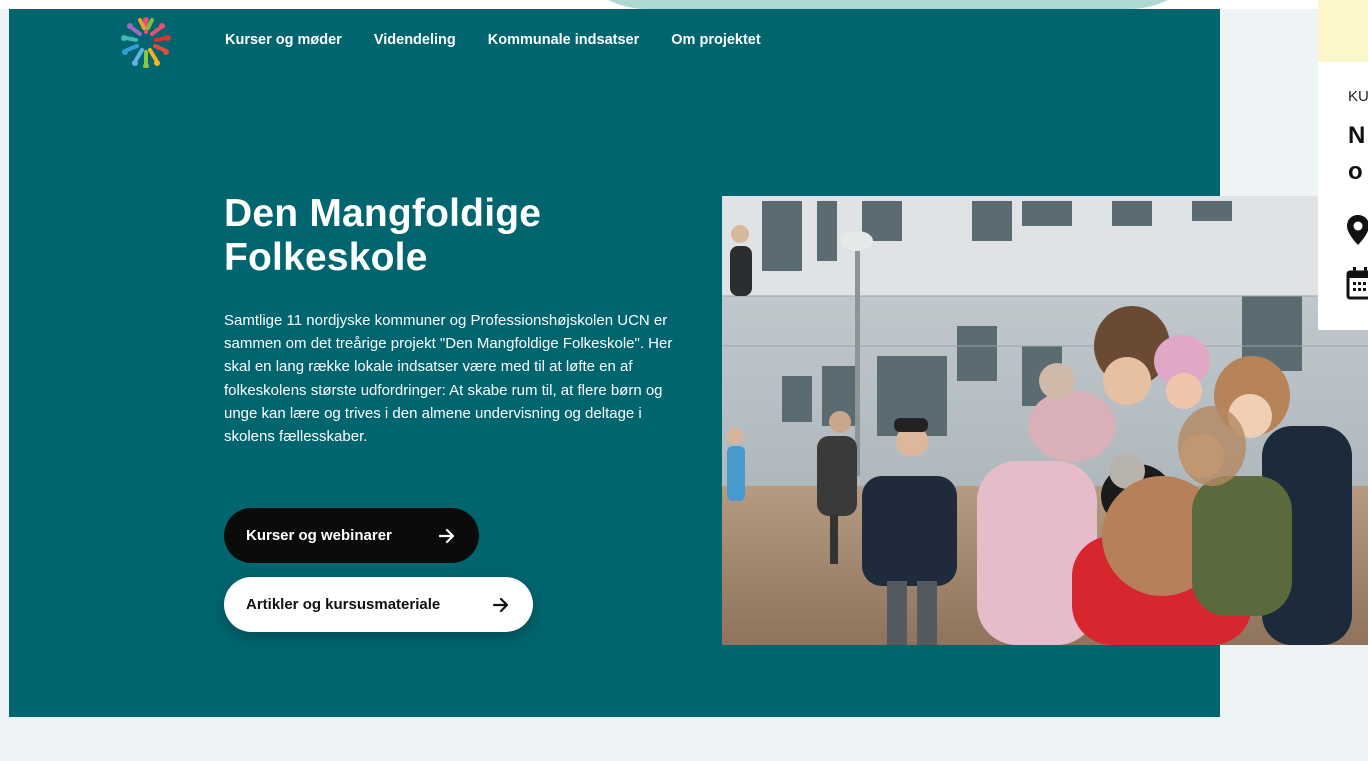 This screenshot has height=761, width=1368. What do you see at coordinates (283, 40) in the screenshot?
I see `nav-item-kurser-og-moder: Kurser og møder` at bounding box center [283, 40].